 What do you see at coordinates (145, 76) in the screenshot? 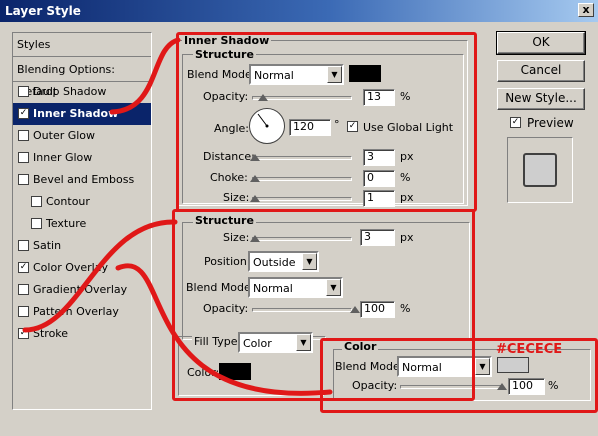
I see `inner-shadow-arrow` at bounding box center [145, 76].